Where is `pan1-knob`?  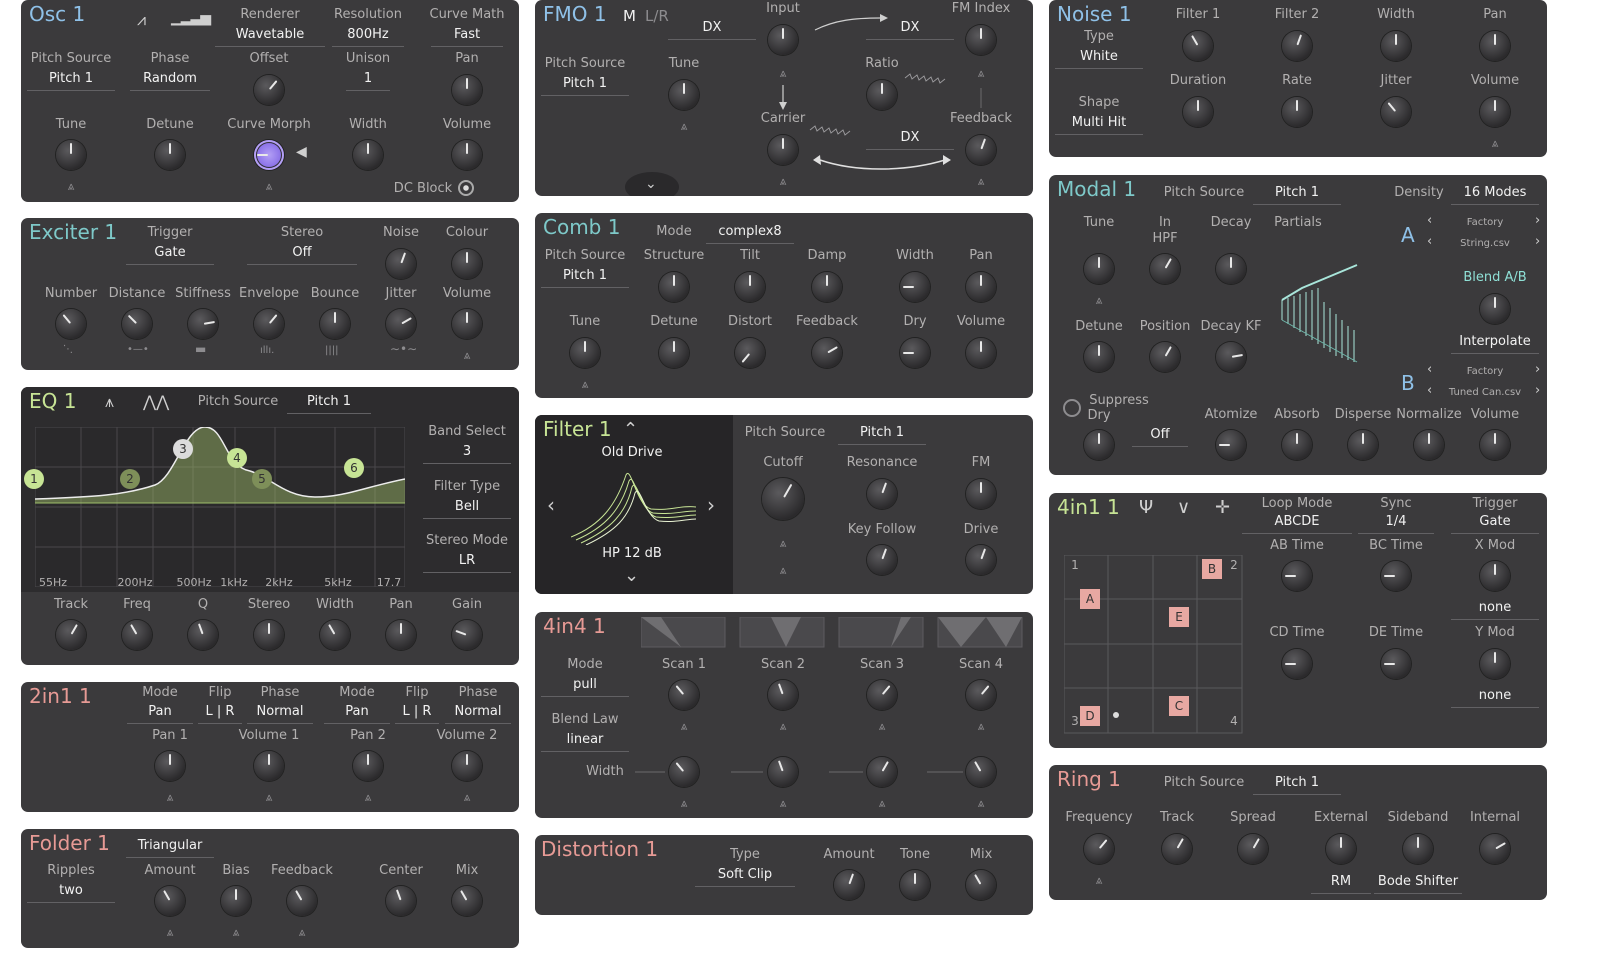
pan1-knob is located at coordinates (170, 766).